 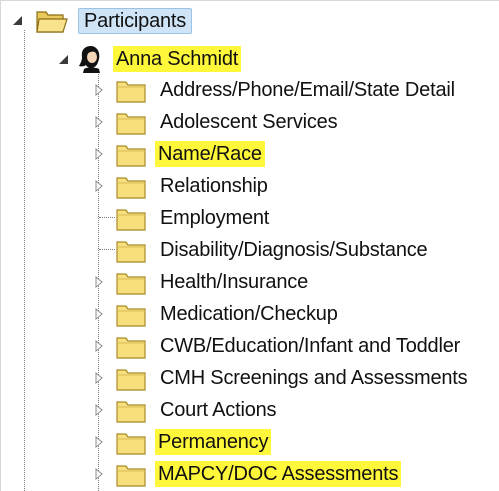 I want to click on tree-node-address-phone-email: Address/Phone/Email/State Detail, so click(x=249, y=89).